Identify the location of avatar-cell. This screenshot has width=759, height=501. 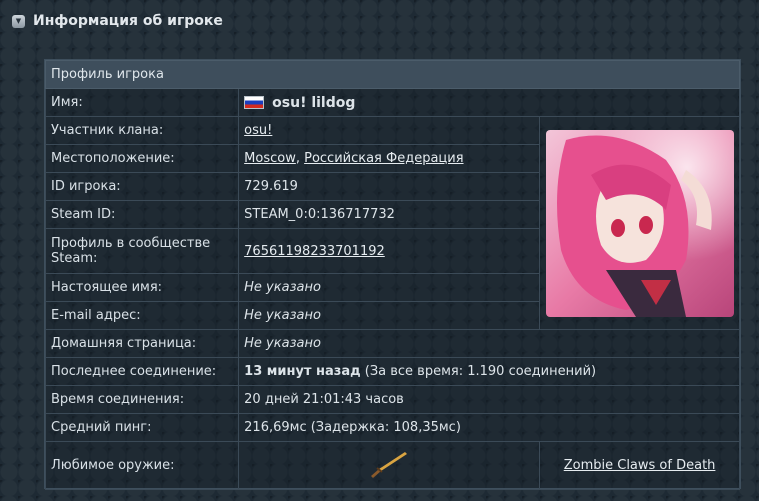
(639, 223).